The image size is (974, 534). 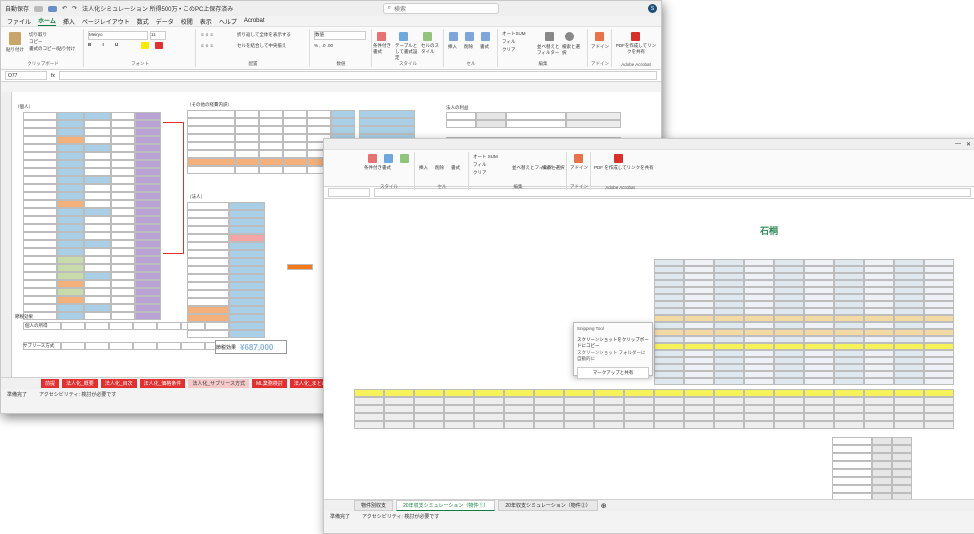 What do you see at coordinates (39, 8) in the screenshot?
I see `autosave-toggle` at bounding box center [39, 8].